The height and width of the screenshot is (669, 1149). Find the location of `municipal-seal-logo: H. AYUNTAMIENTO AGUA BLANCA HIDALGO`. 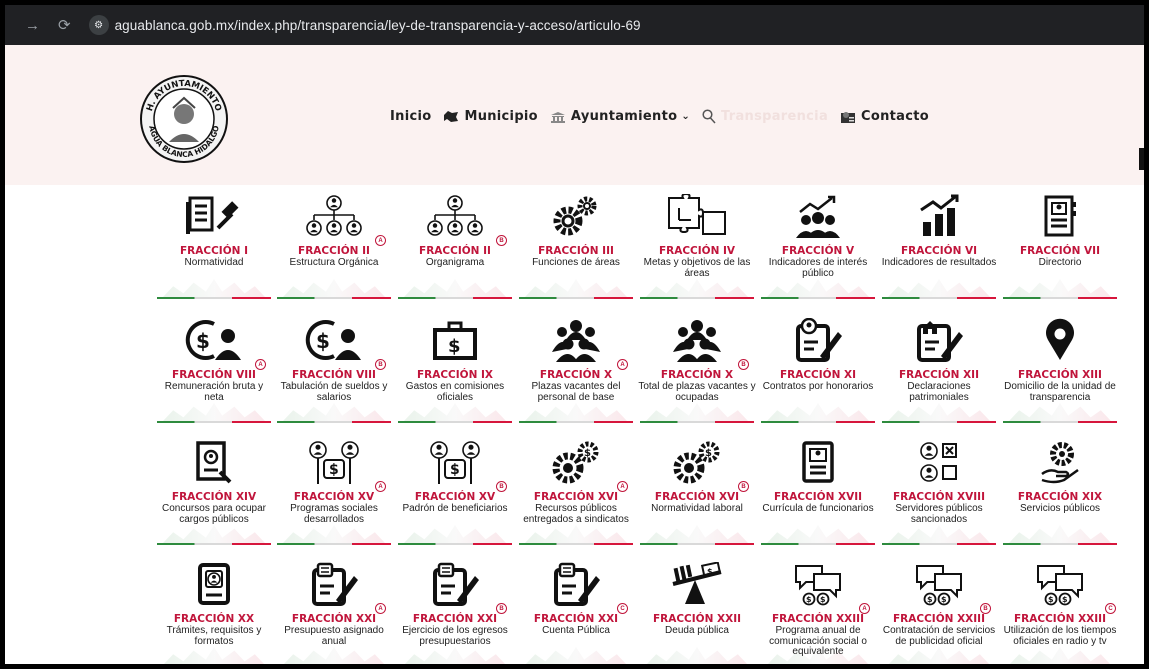

municipal-seal-logo: H. AYUNTAMIENTO AGUA BLANCA HIDALGO is located at coordinates (184, 119).